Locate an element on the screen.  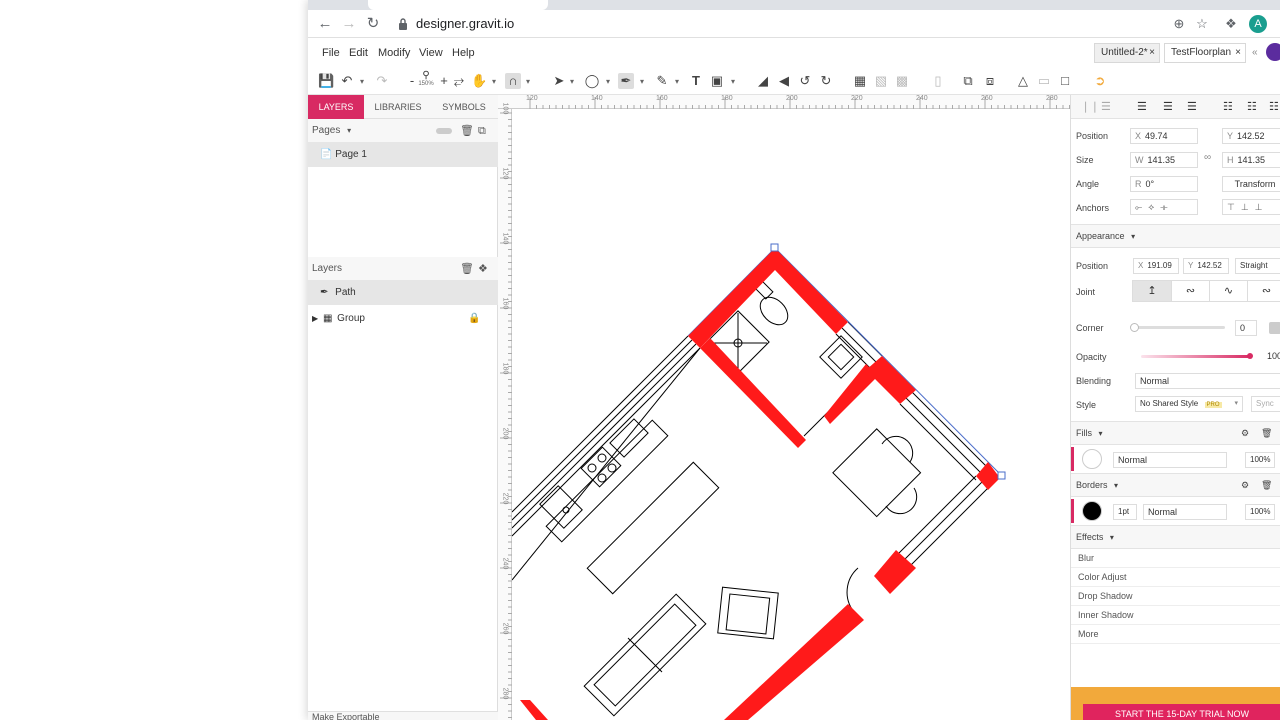
vertical-ruler: 100 120 140 160 180 200 220 240 260 280 is located at coordinates (505, 411).